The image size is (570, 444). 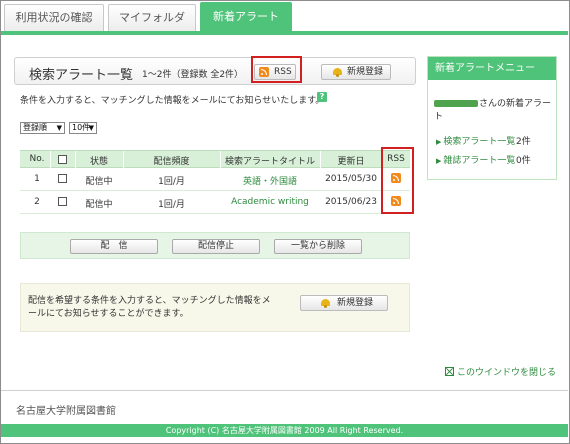 I want to click on table-row: 1 配信中 1回/月 英語・外国語 2015/05/30, so click(x=215, y=179).